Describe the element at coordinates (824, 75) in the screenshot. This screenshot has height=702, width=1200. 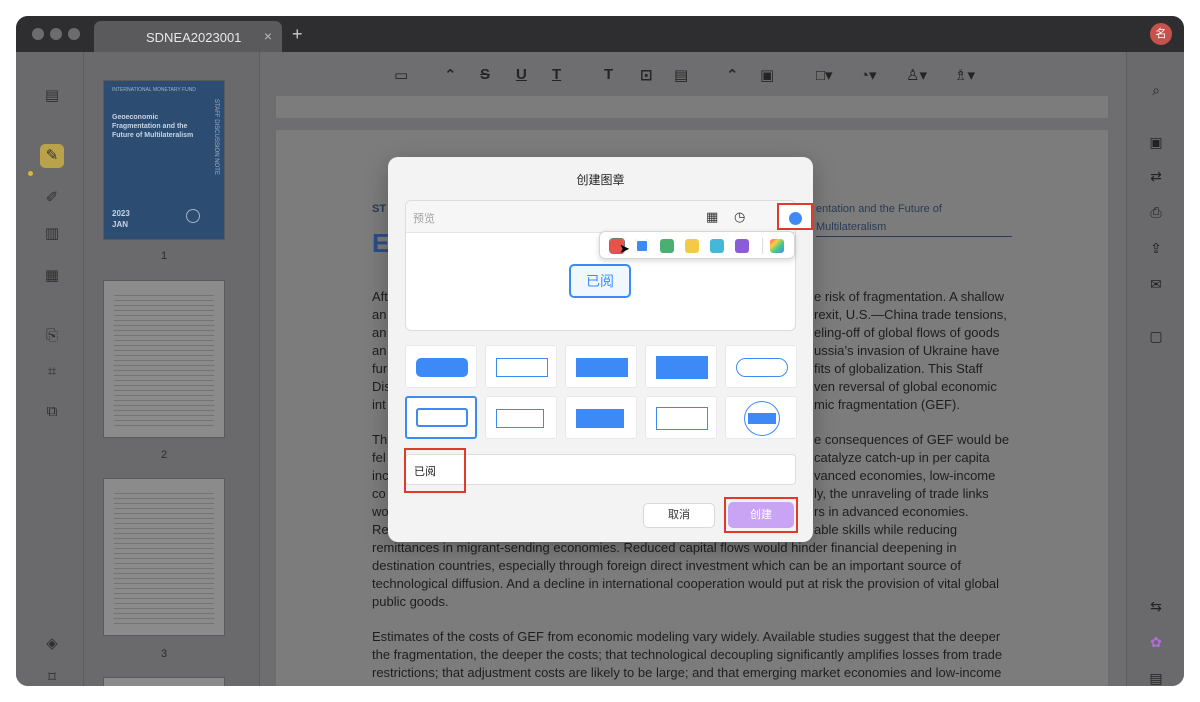
I see `shape-icon: □▾` at that location.